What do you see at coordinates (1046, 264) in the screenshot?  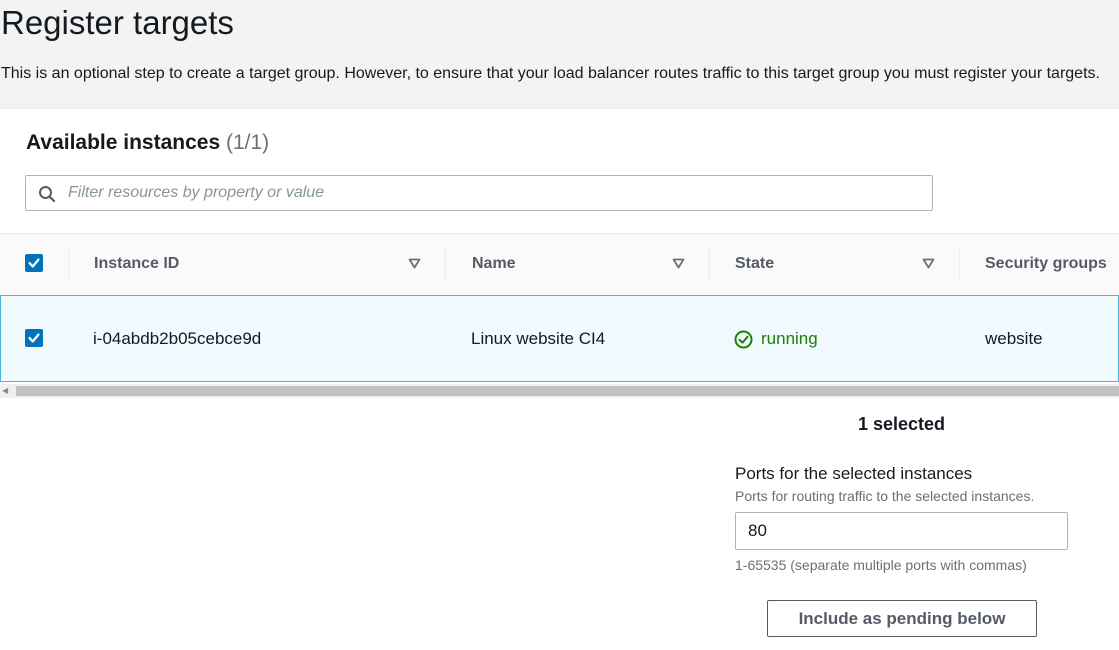 I see `column-header-security-groups: Security groups` at bounding box center [1046, 264].